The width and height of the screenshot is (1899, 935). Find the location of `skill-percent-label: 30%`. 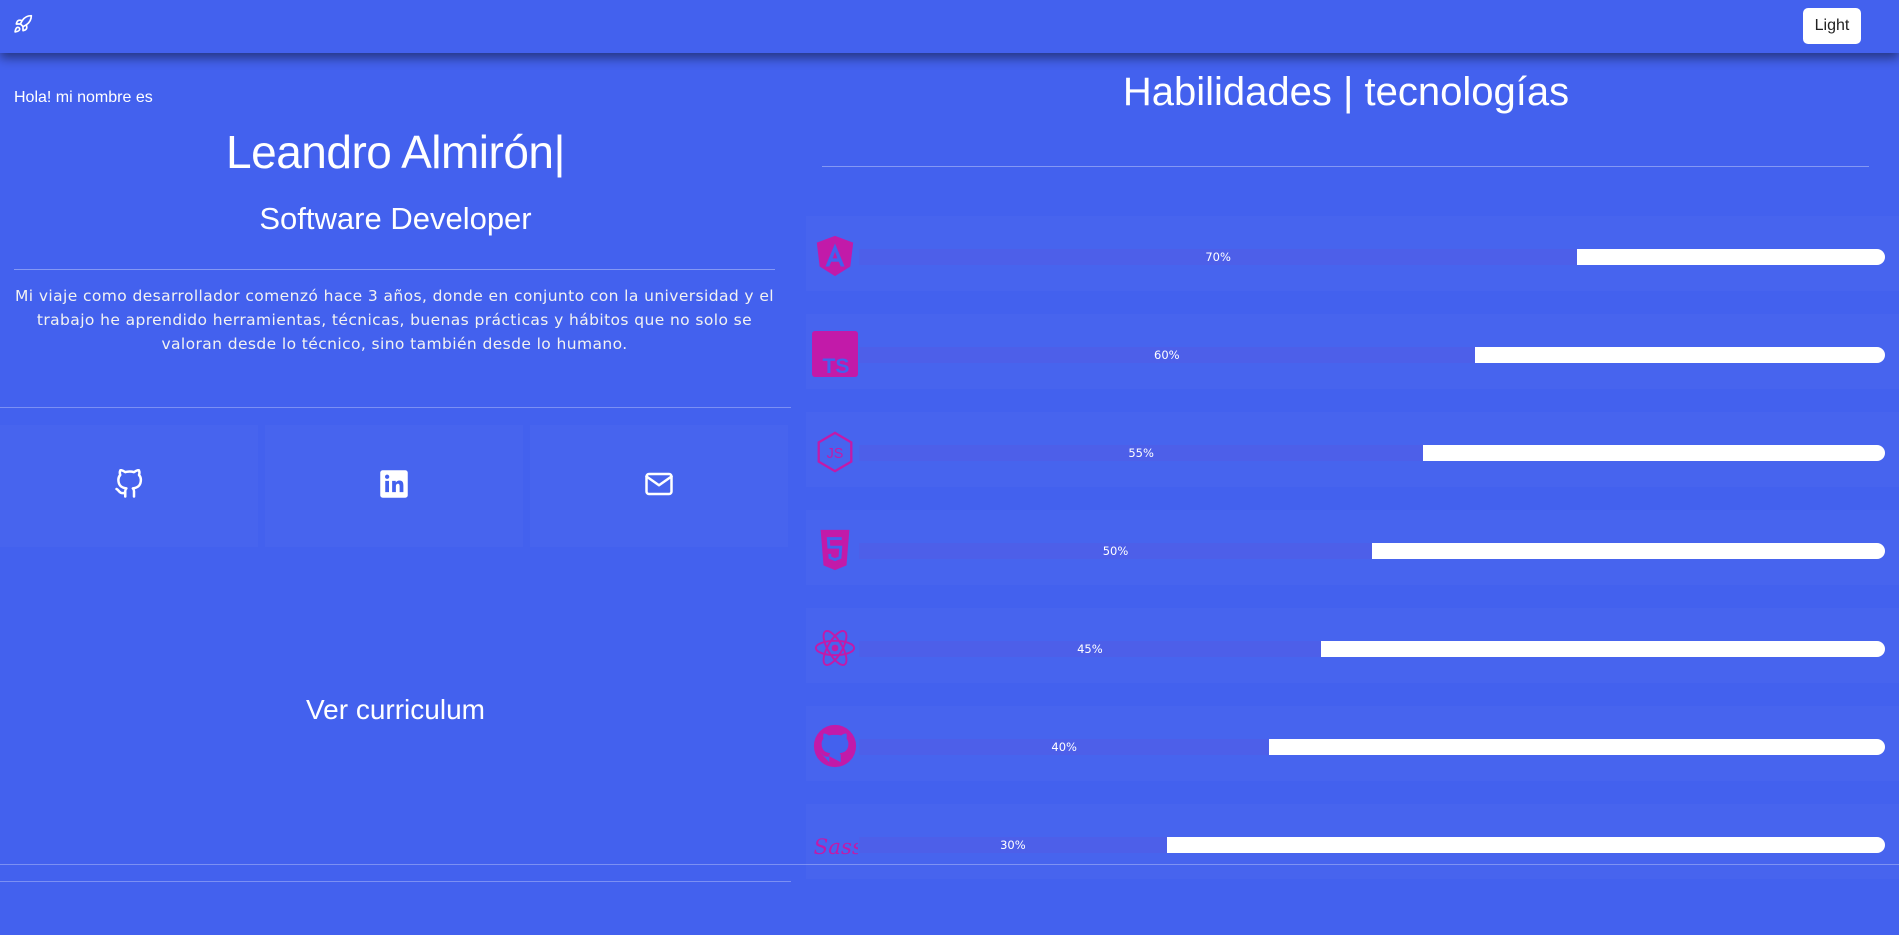

skill-percent-label: 30% is located at coordinates (1013, 845).